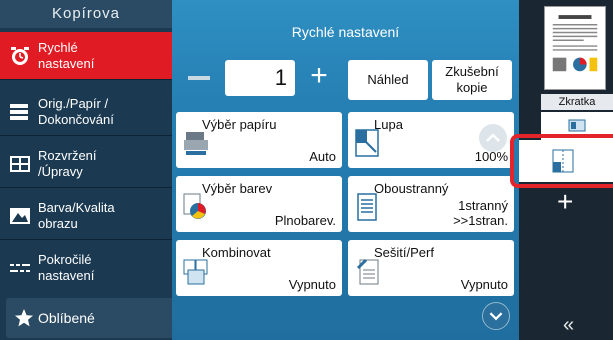 The image size is (613, 340). I want to click on paper-tray-icon, so click(196, 143).